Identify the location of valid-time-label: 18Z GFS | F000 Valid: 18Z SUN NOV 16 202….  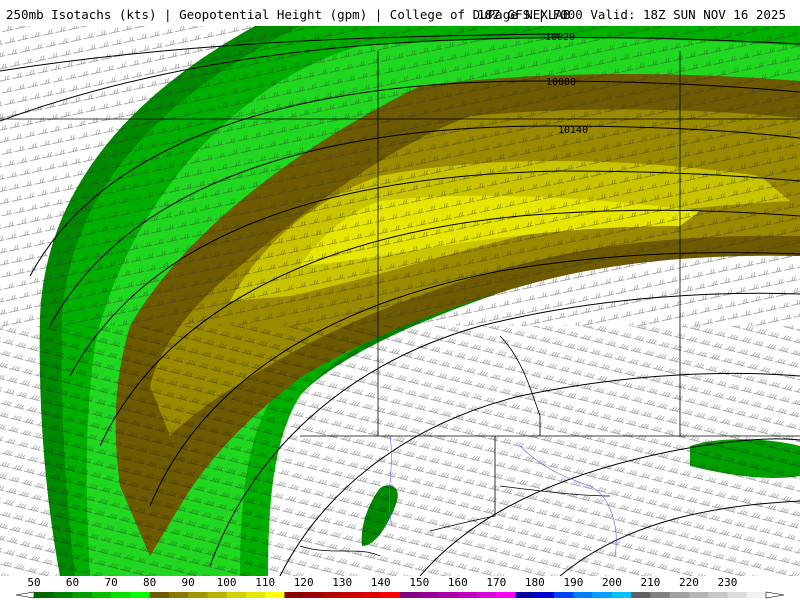
(631, 14).